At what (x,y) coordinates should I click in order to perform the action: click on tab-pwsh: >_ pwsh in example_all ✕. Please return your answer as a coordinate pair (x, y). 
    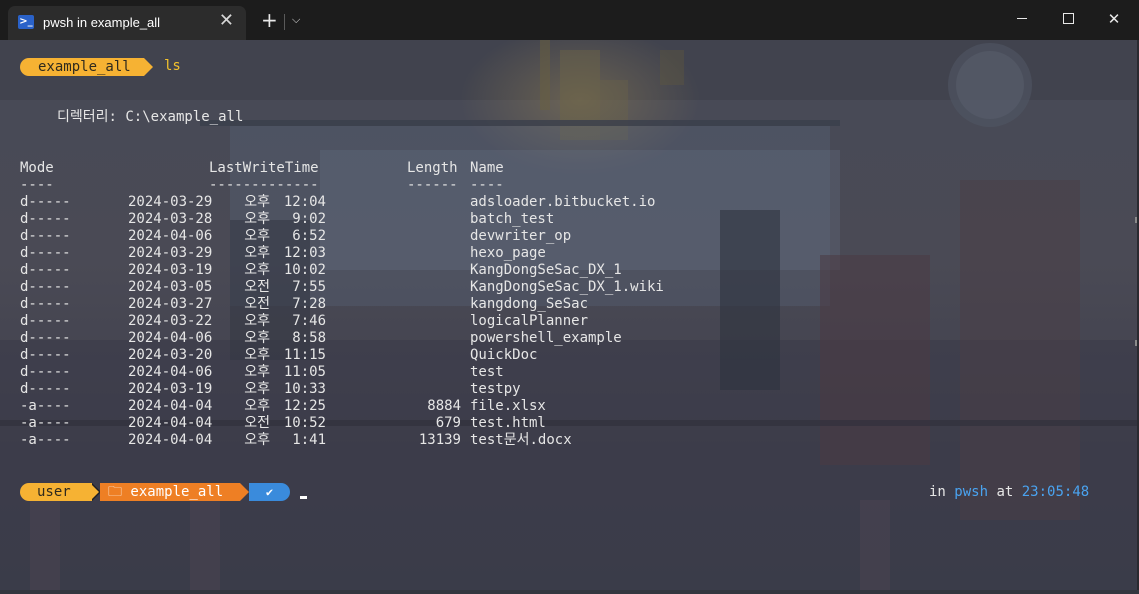
    Looking at the image, I should click on (127, 23).